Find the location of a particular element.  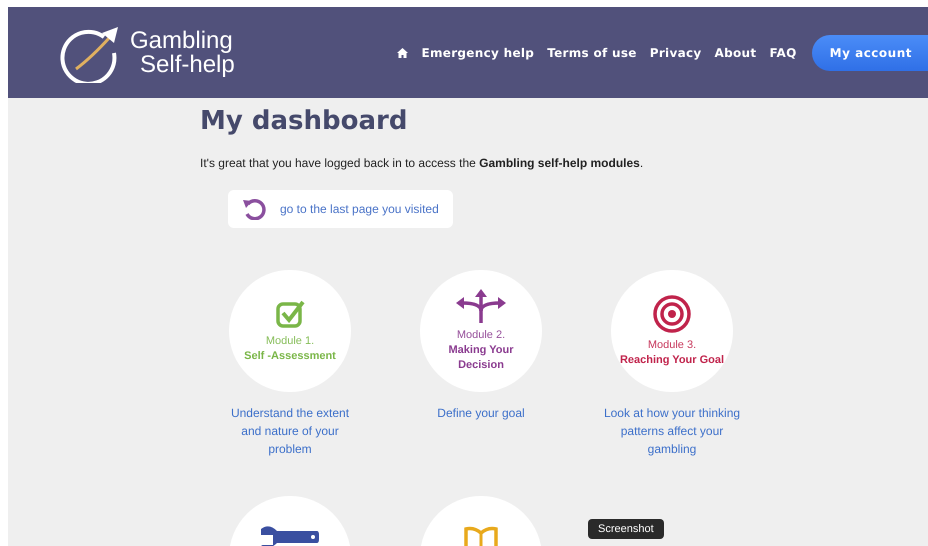

nav-link: About is located at coordinates (735, 53).